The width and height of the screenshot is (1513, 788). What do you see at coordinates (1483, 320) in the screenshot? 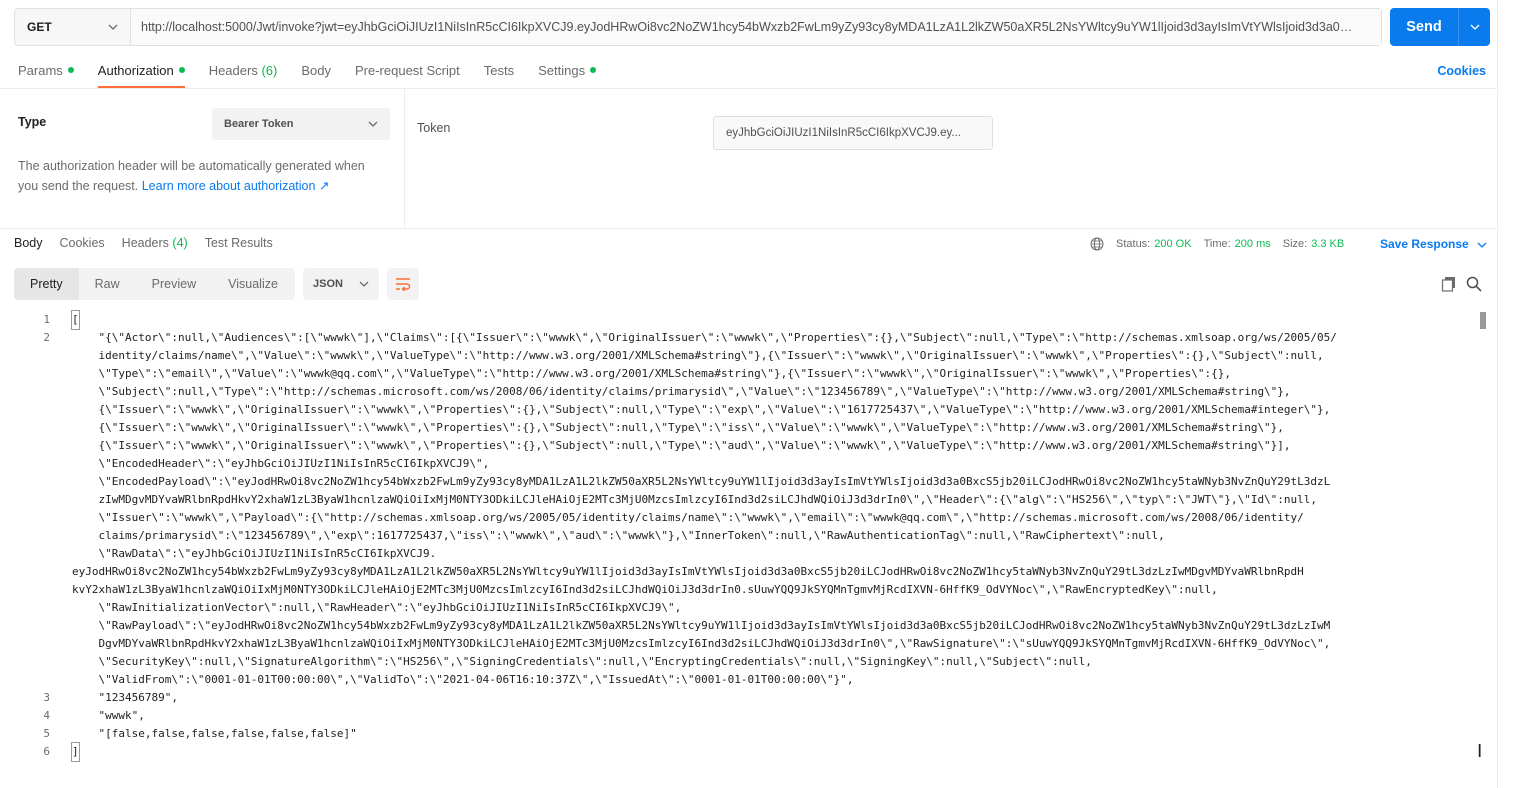
I see `editor-scrollbar` at bounding box center [1483, 320].